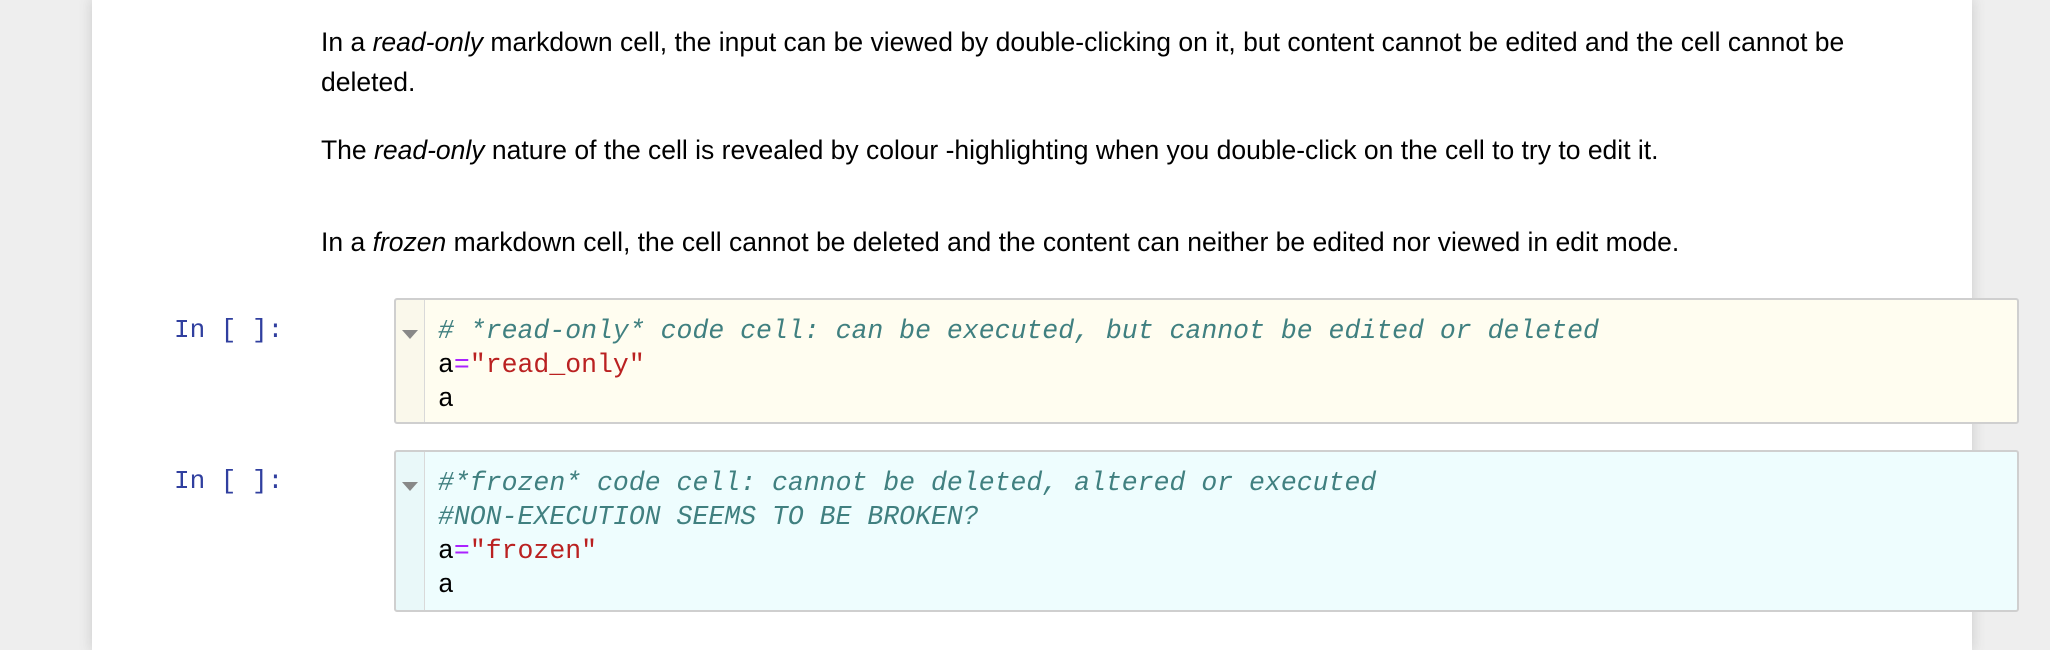 The image size is (2050, 650). I want to click on input-prompt-frozen: In [ ]:, so click(229, 481).